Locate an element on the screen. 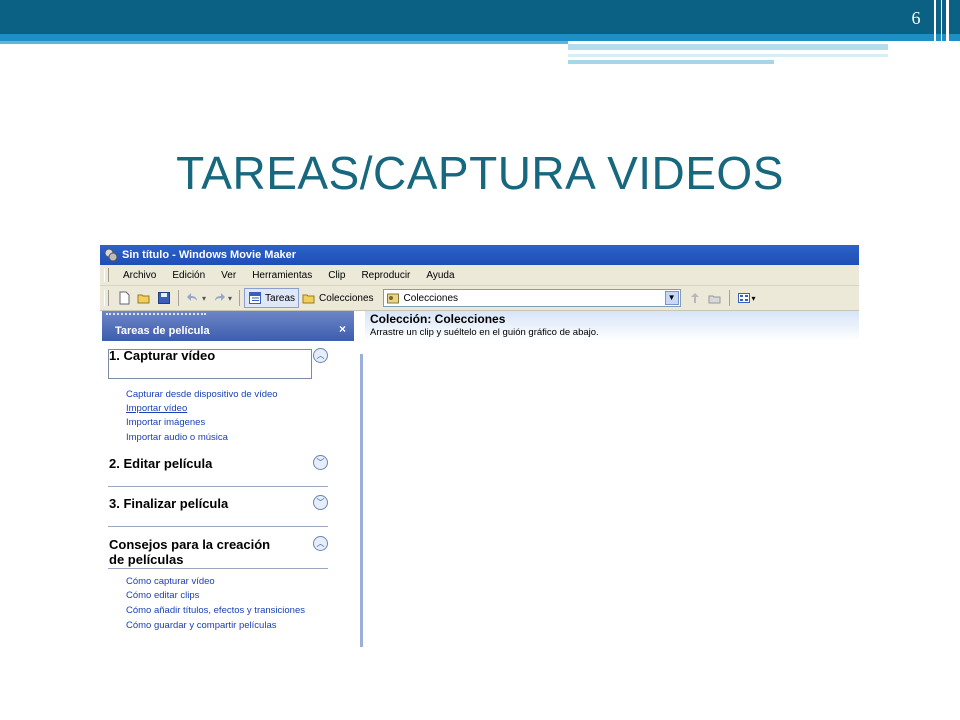 This screenshot has width=960, height=720. menu-grip is located at coordinates (106, 275).